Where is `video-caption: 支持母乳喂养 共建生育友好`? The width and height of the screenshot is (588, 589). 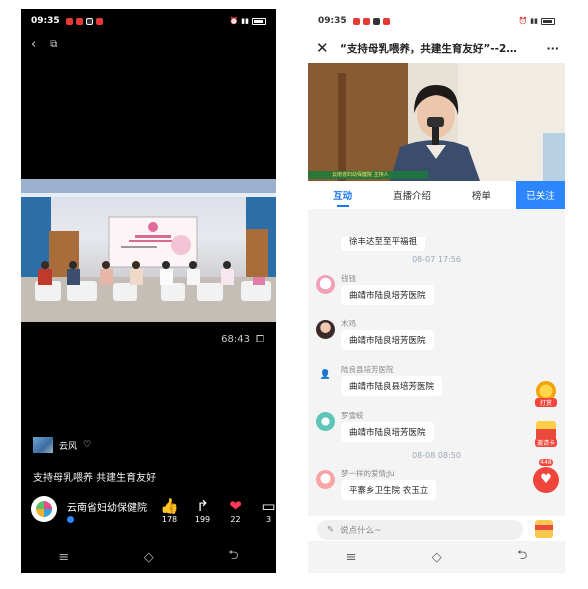
video-caption: 支持母乳喂养 共建生育友好 is located at coordinates (95, 478).